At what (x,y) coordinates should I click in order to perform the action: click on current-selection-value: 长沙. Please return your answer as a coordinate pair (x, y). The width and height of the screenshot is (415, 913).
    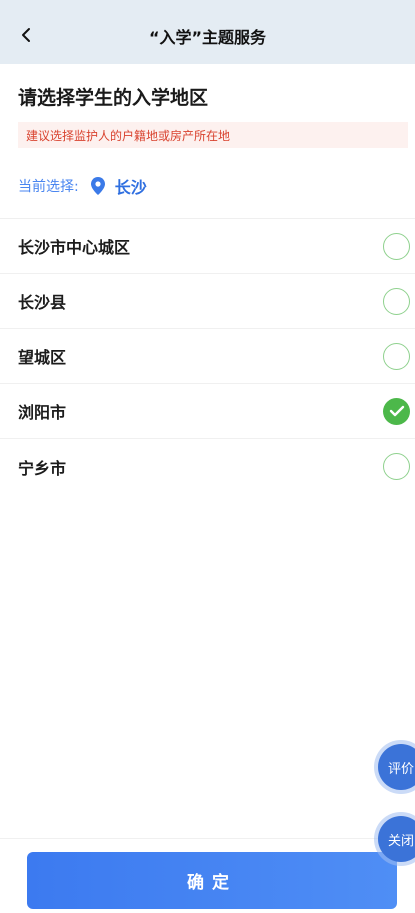
    Looking at the image, I should click on (130, 187).